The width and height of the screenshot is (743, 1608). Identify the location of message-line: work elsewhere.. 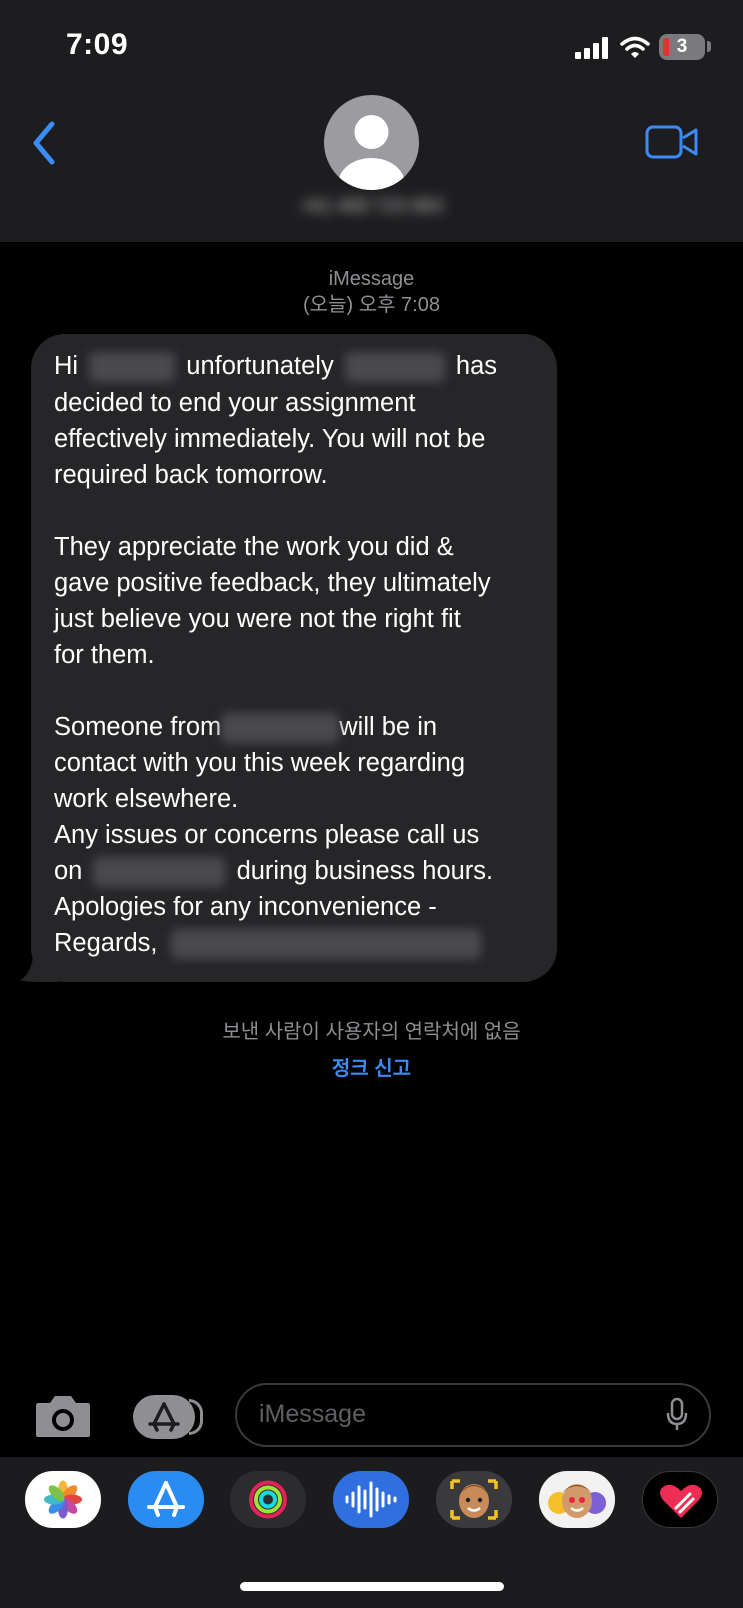
(146, 799).